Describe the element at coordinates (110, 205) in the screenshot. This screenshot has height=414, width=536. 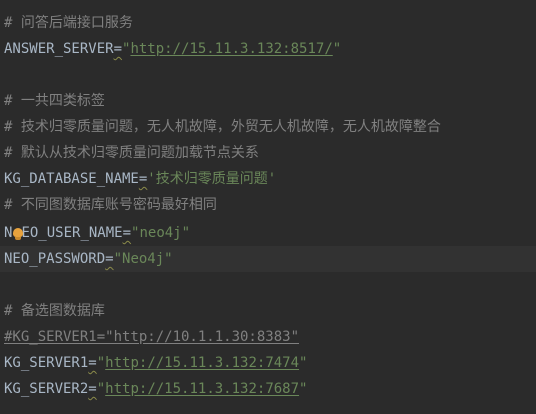
I see `comment-line: # 不同图数据库账号密码最好相同` at that location.